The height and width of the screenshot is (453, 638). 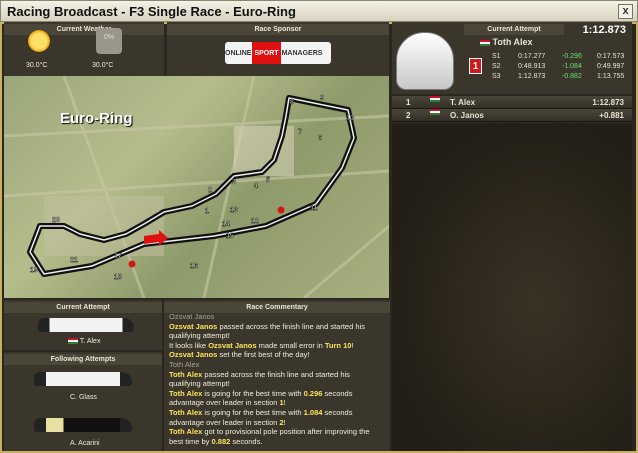 What do you see at coordinates (83, 401) in the screenshot?
I see `following-attempts-panel: Following Attempts C. Glass A. Acarini` at bounding box center [83, 401].